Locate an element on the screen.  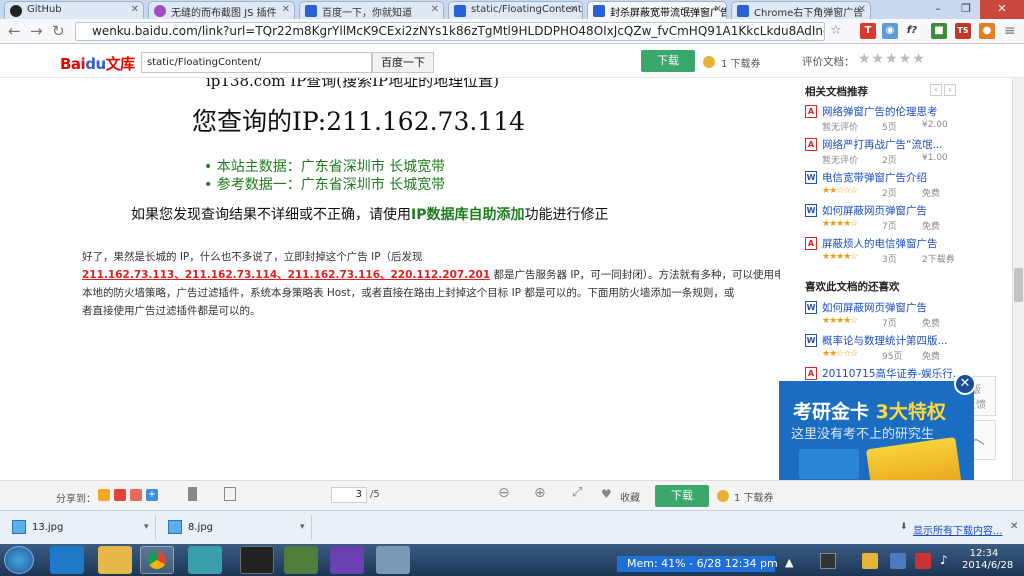
download-button: 下载 is located at coordinates (668, 61).